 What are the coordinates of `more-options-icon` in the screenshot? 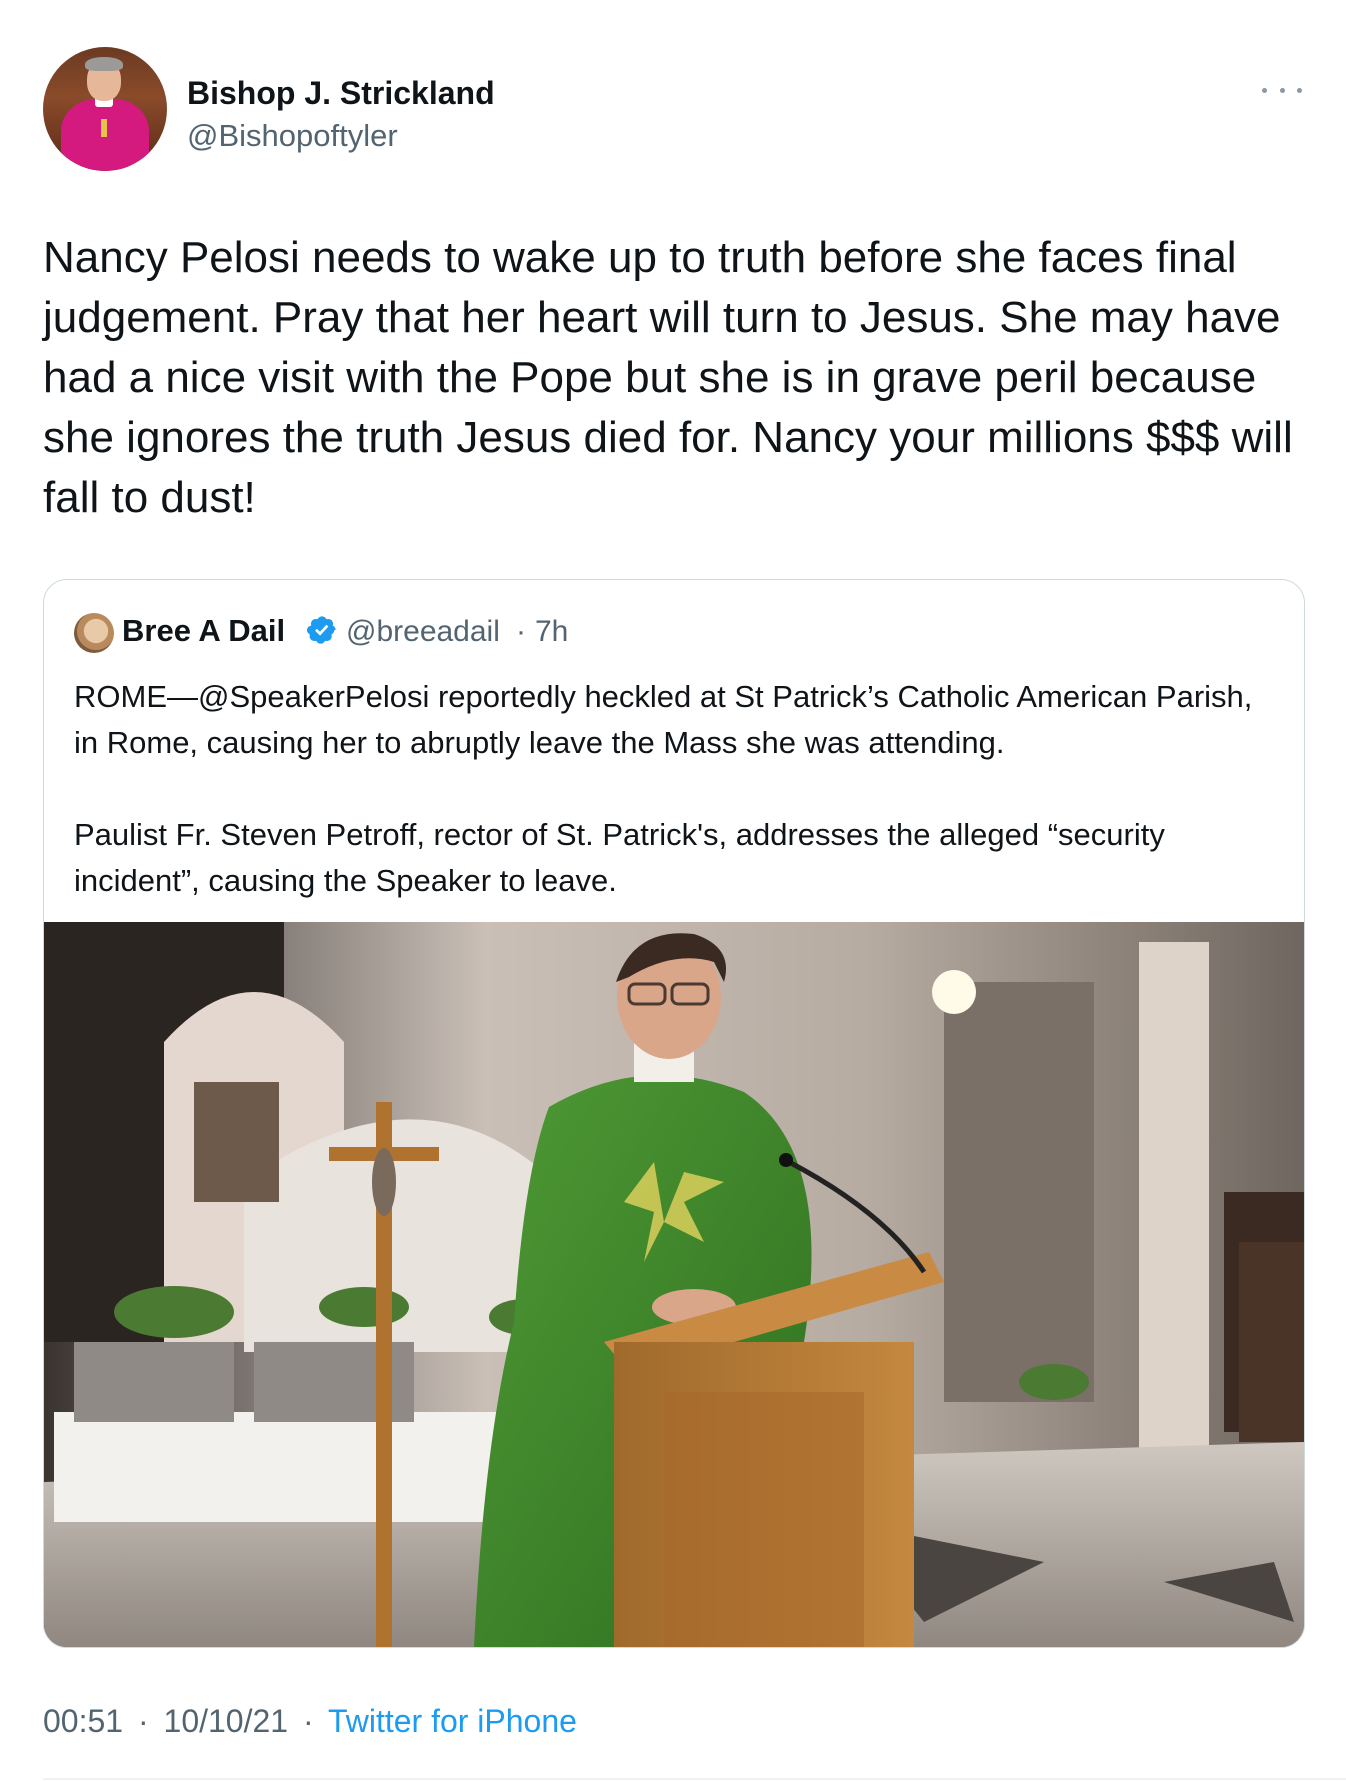 It's located at (1282, 90).